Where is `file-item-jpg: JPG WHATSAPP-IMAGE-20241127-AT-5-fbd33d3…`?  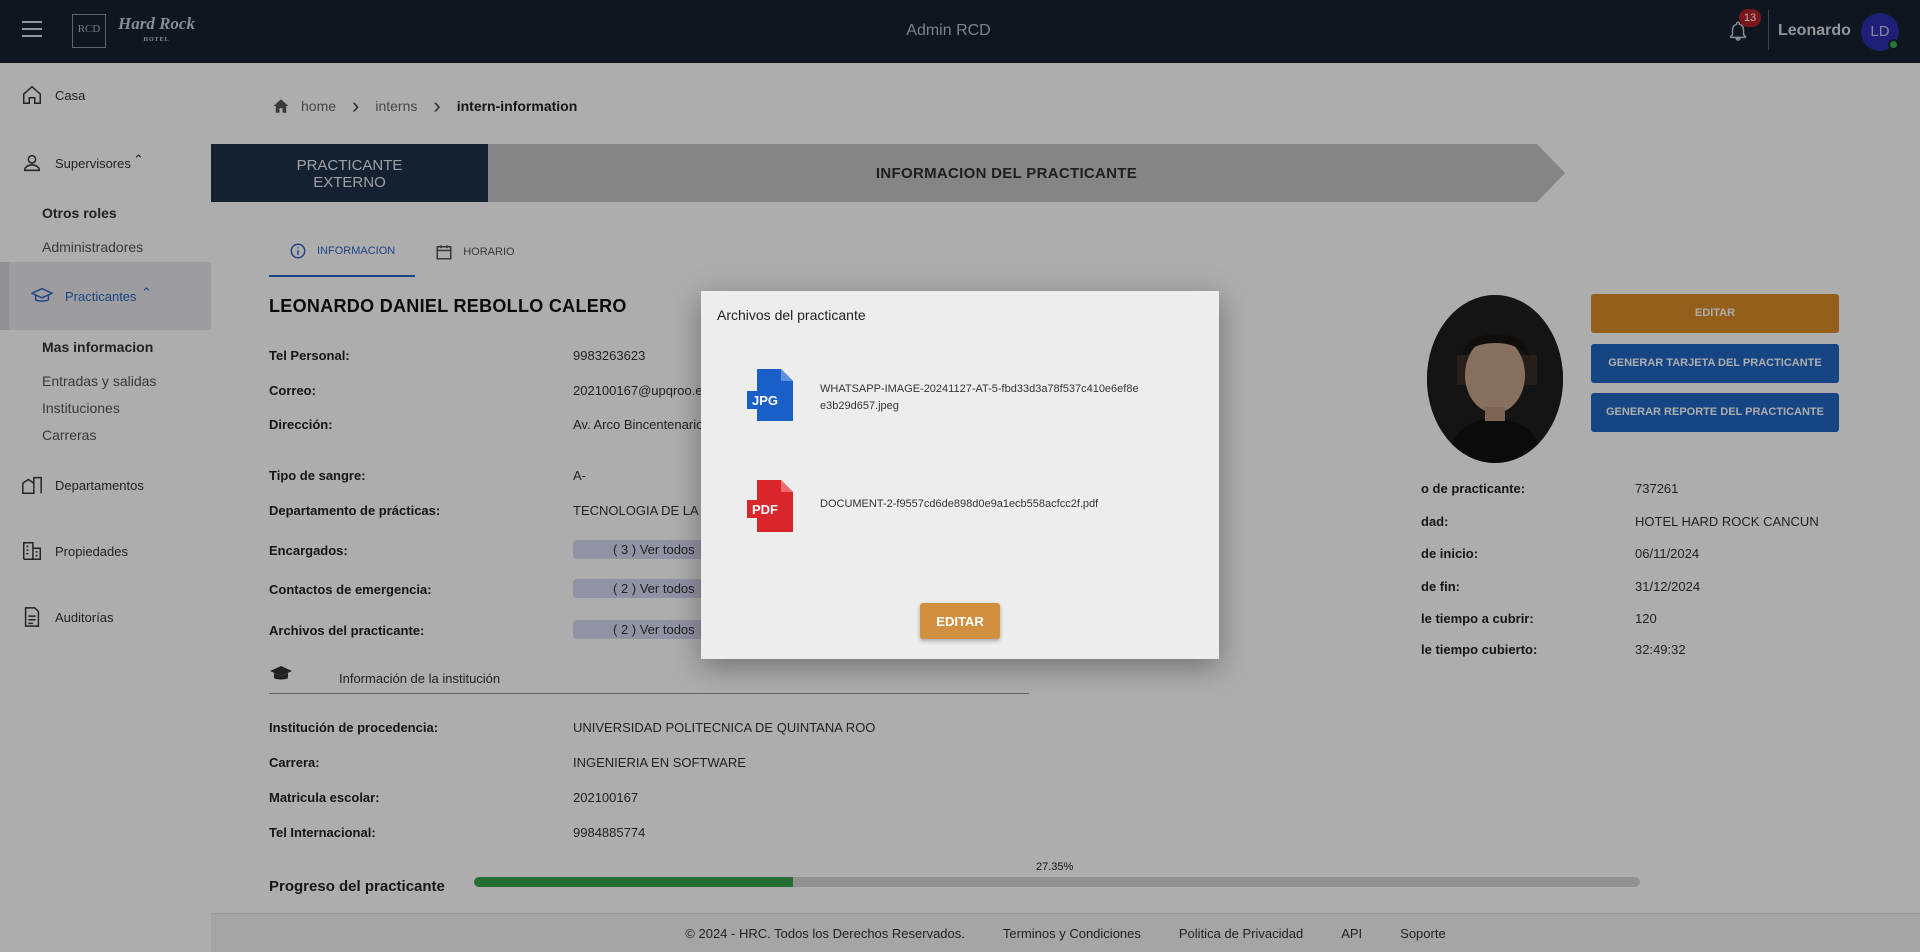 file-item-jpg: JPG WHATSAPP-IMAGE-20241127-AT-5-fbd33d3… is located at coordinates (967, 399).